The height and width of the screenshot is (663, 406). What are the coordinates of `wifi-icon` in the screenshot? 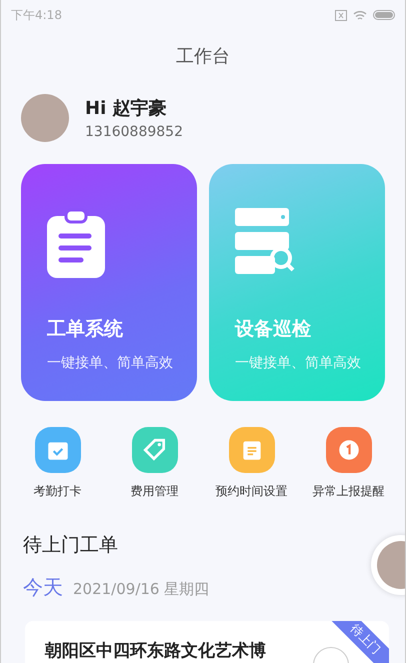 It's located at (360, 15).